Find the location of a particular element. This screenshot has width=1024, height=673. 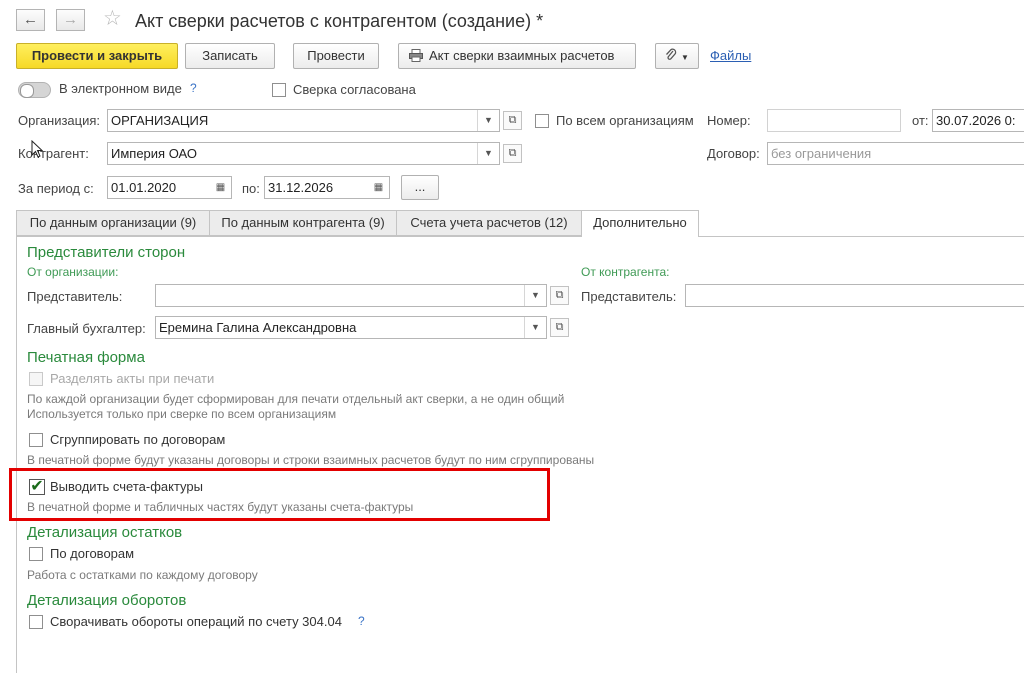

date-from-label: от: is located at coordinates (920, 120).